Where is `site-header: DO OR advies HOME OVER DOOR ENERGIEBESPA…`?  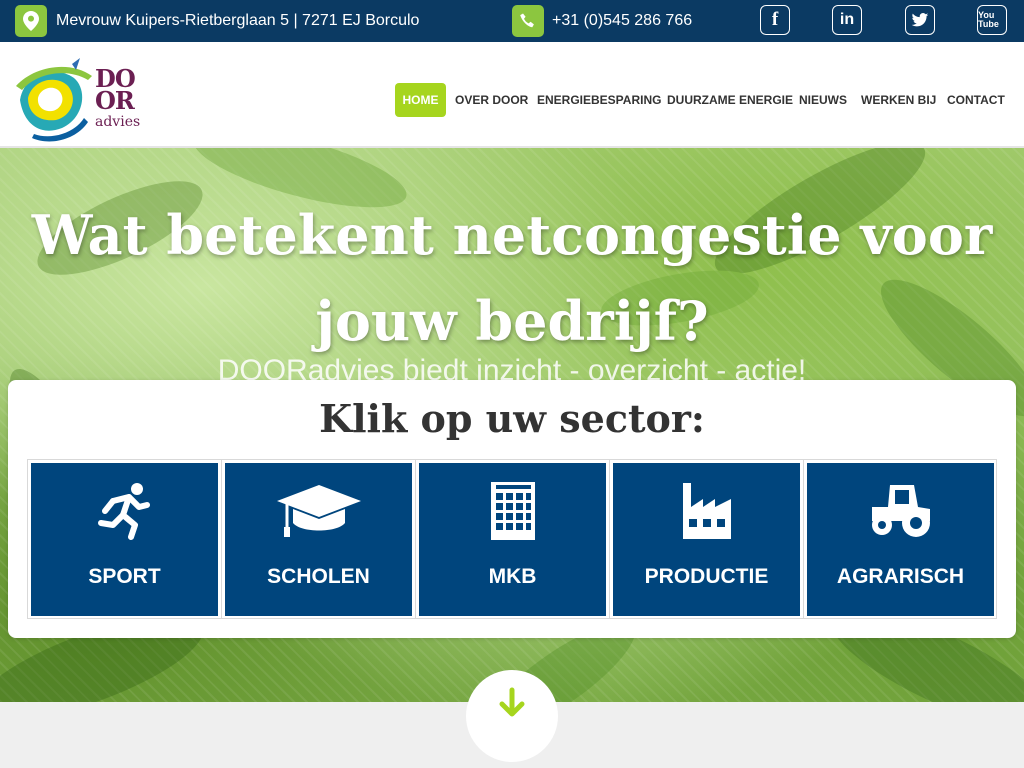
site-header: DO OR advies HOME OVER DOOR ENERGIEBESPA… is located at coordinates (512, 95).